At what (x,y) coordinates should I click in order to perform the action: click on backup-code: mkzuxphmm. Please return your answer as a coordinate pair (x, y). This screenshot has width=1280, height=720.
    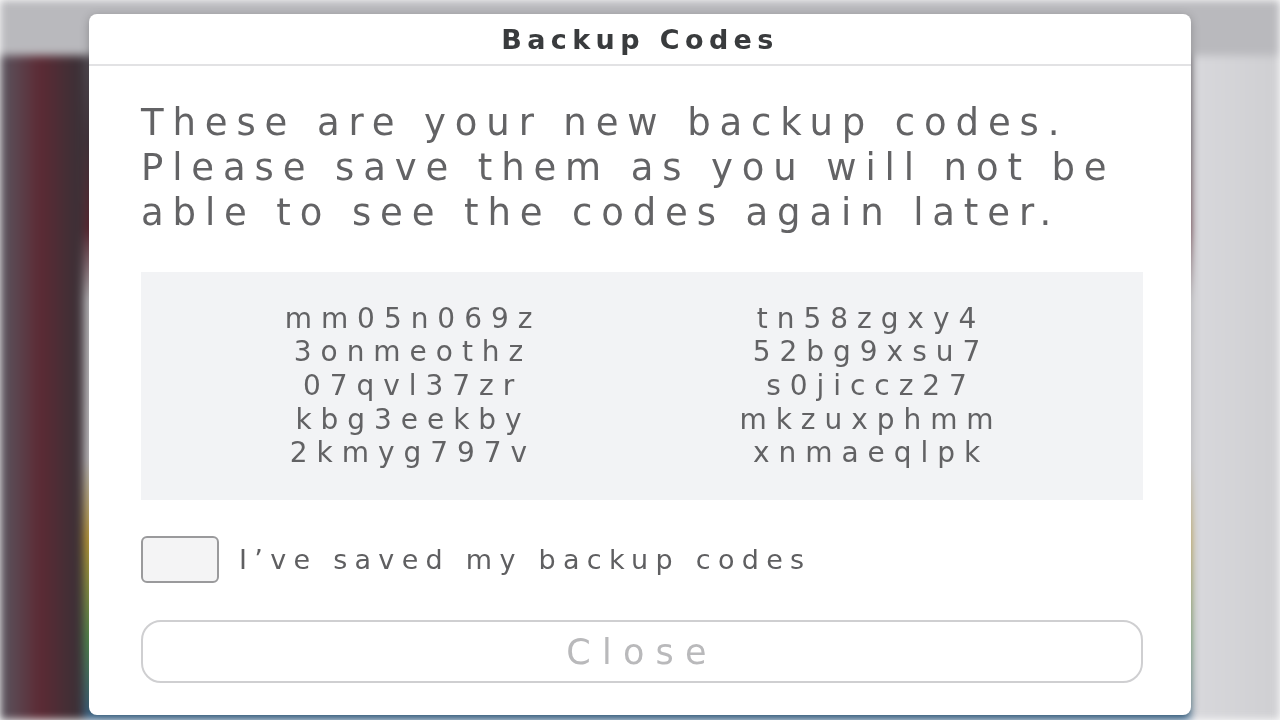
    Looking at the image, I should click on (871, 419).